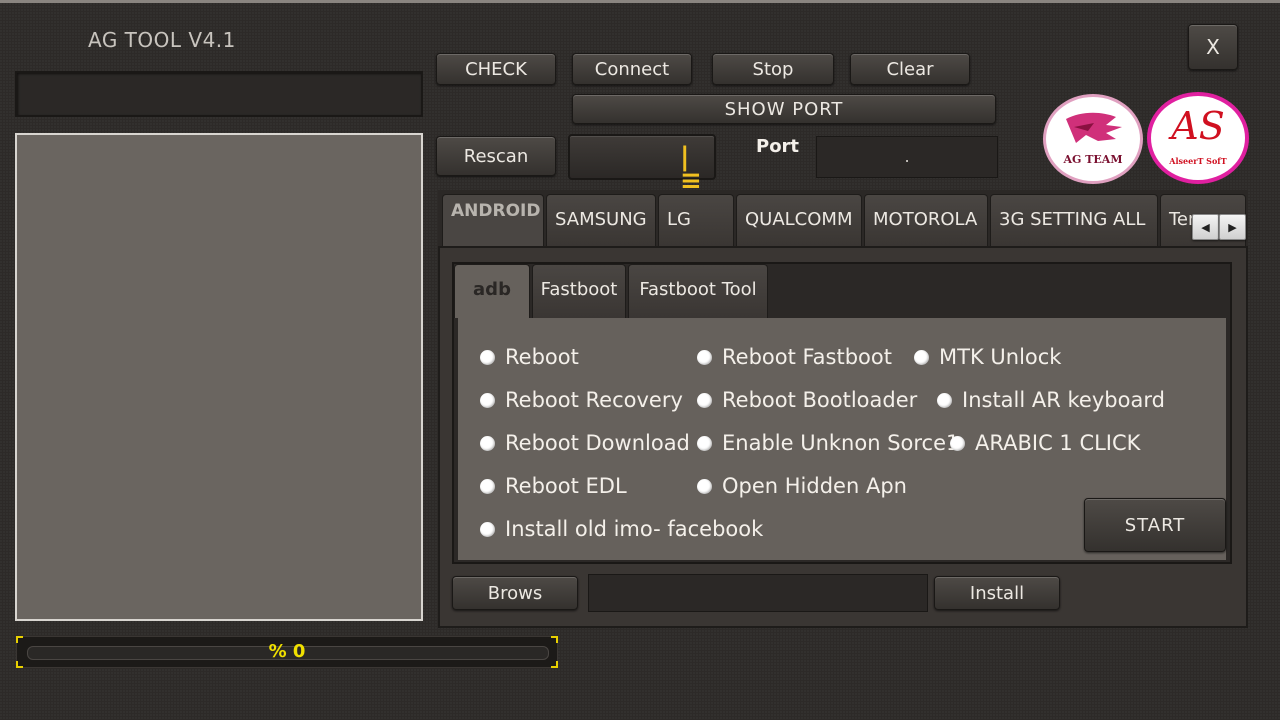 This screenshot has width=1280, height=720. I want to click on install-button: Install, so click(997, 593).